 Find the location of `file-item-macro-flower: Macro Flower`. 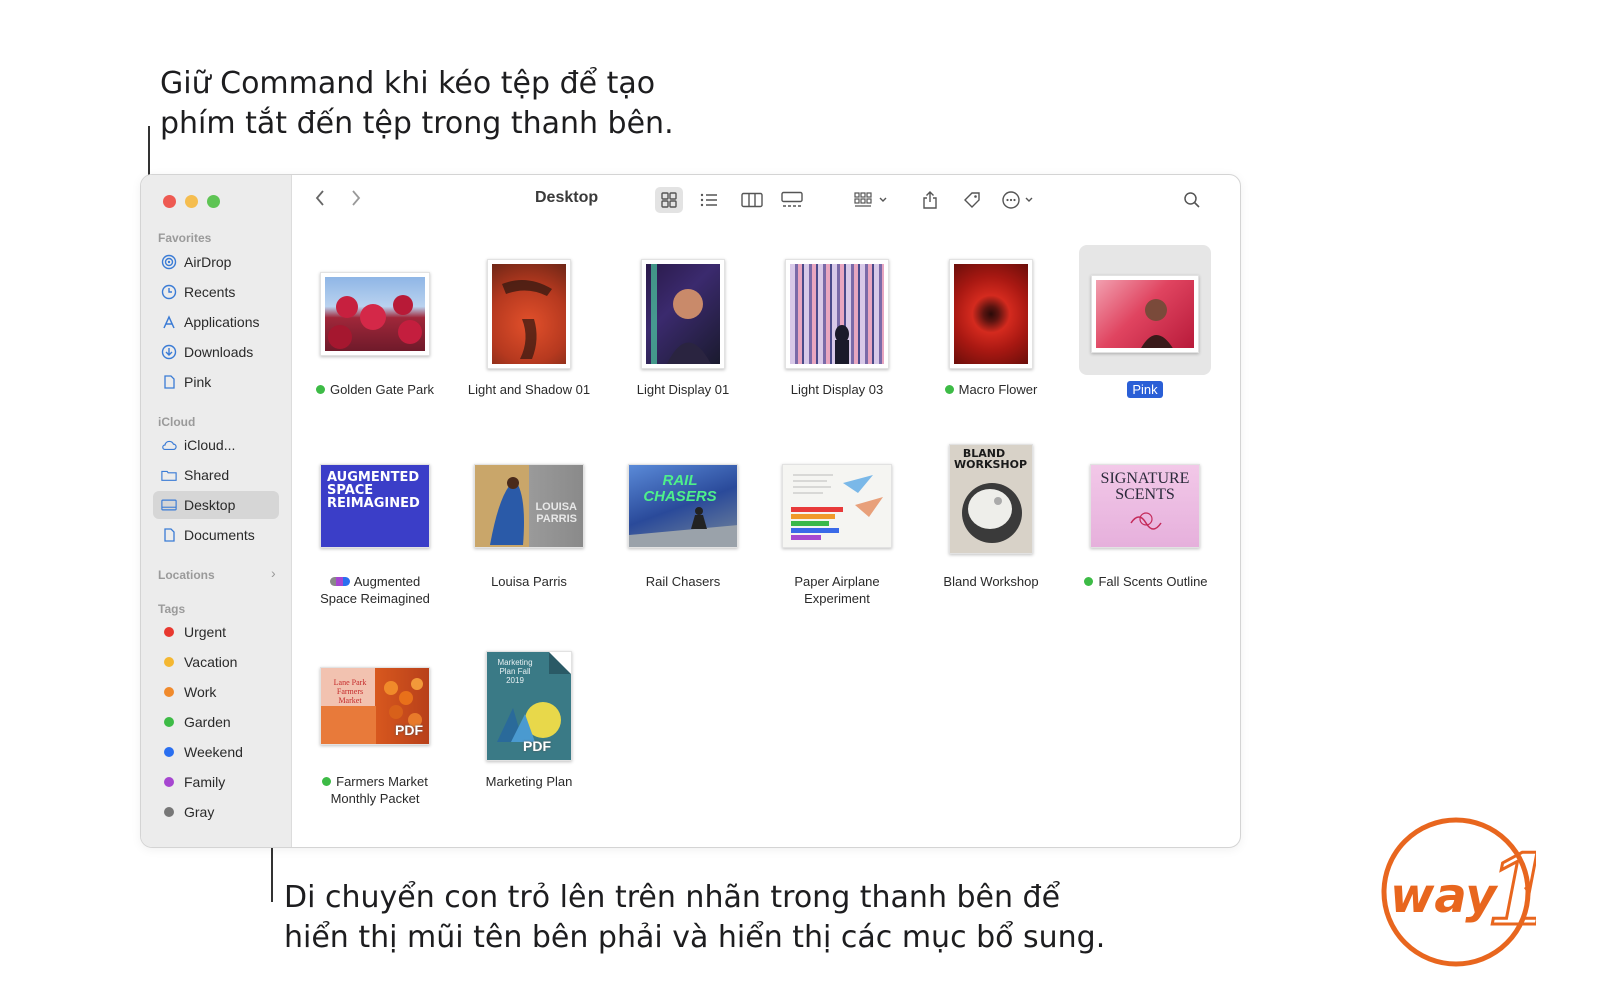

file-item-macro-flower: Macro Flower is located at coordinates (991, 338).